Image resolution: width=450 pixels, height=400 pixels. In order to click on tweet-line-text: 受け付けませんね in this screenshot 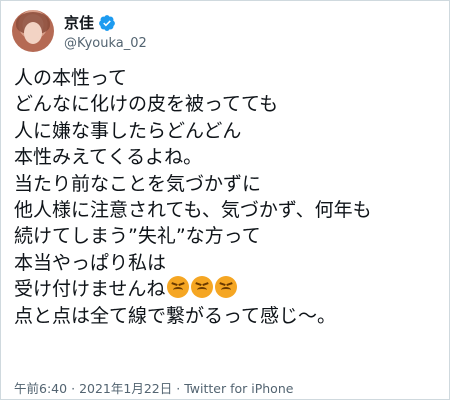, I will do `click(90, 289)`.